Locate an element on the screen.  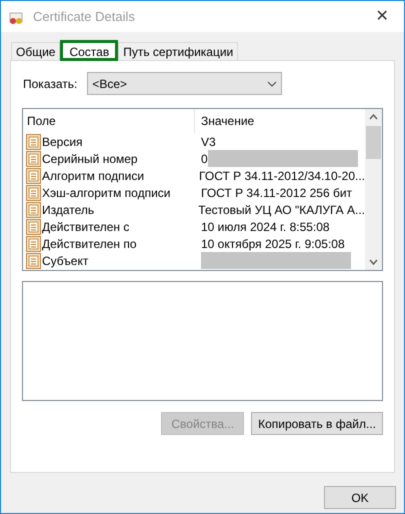
field-name: Алгоритм подписи is located at coordinates (93, 175).